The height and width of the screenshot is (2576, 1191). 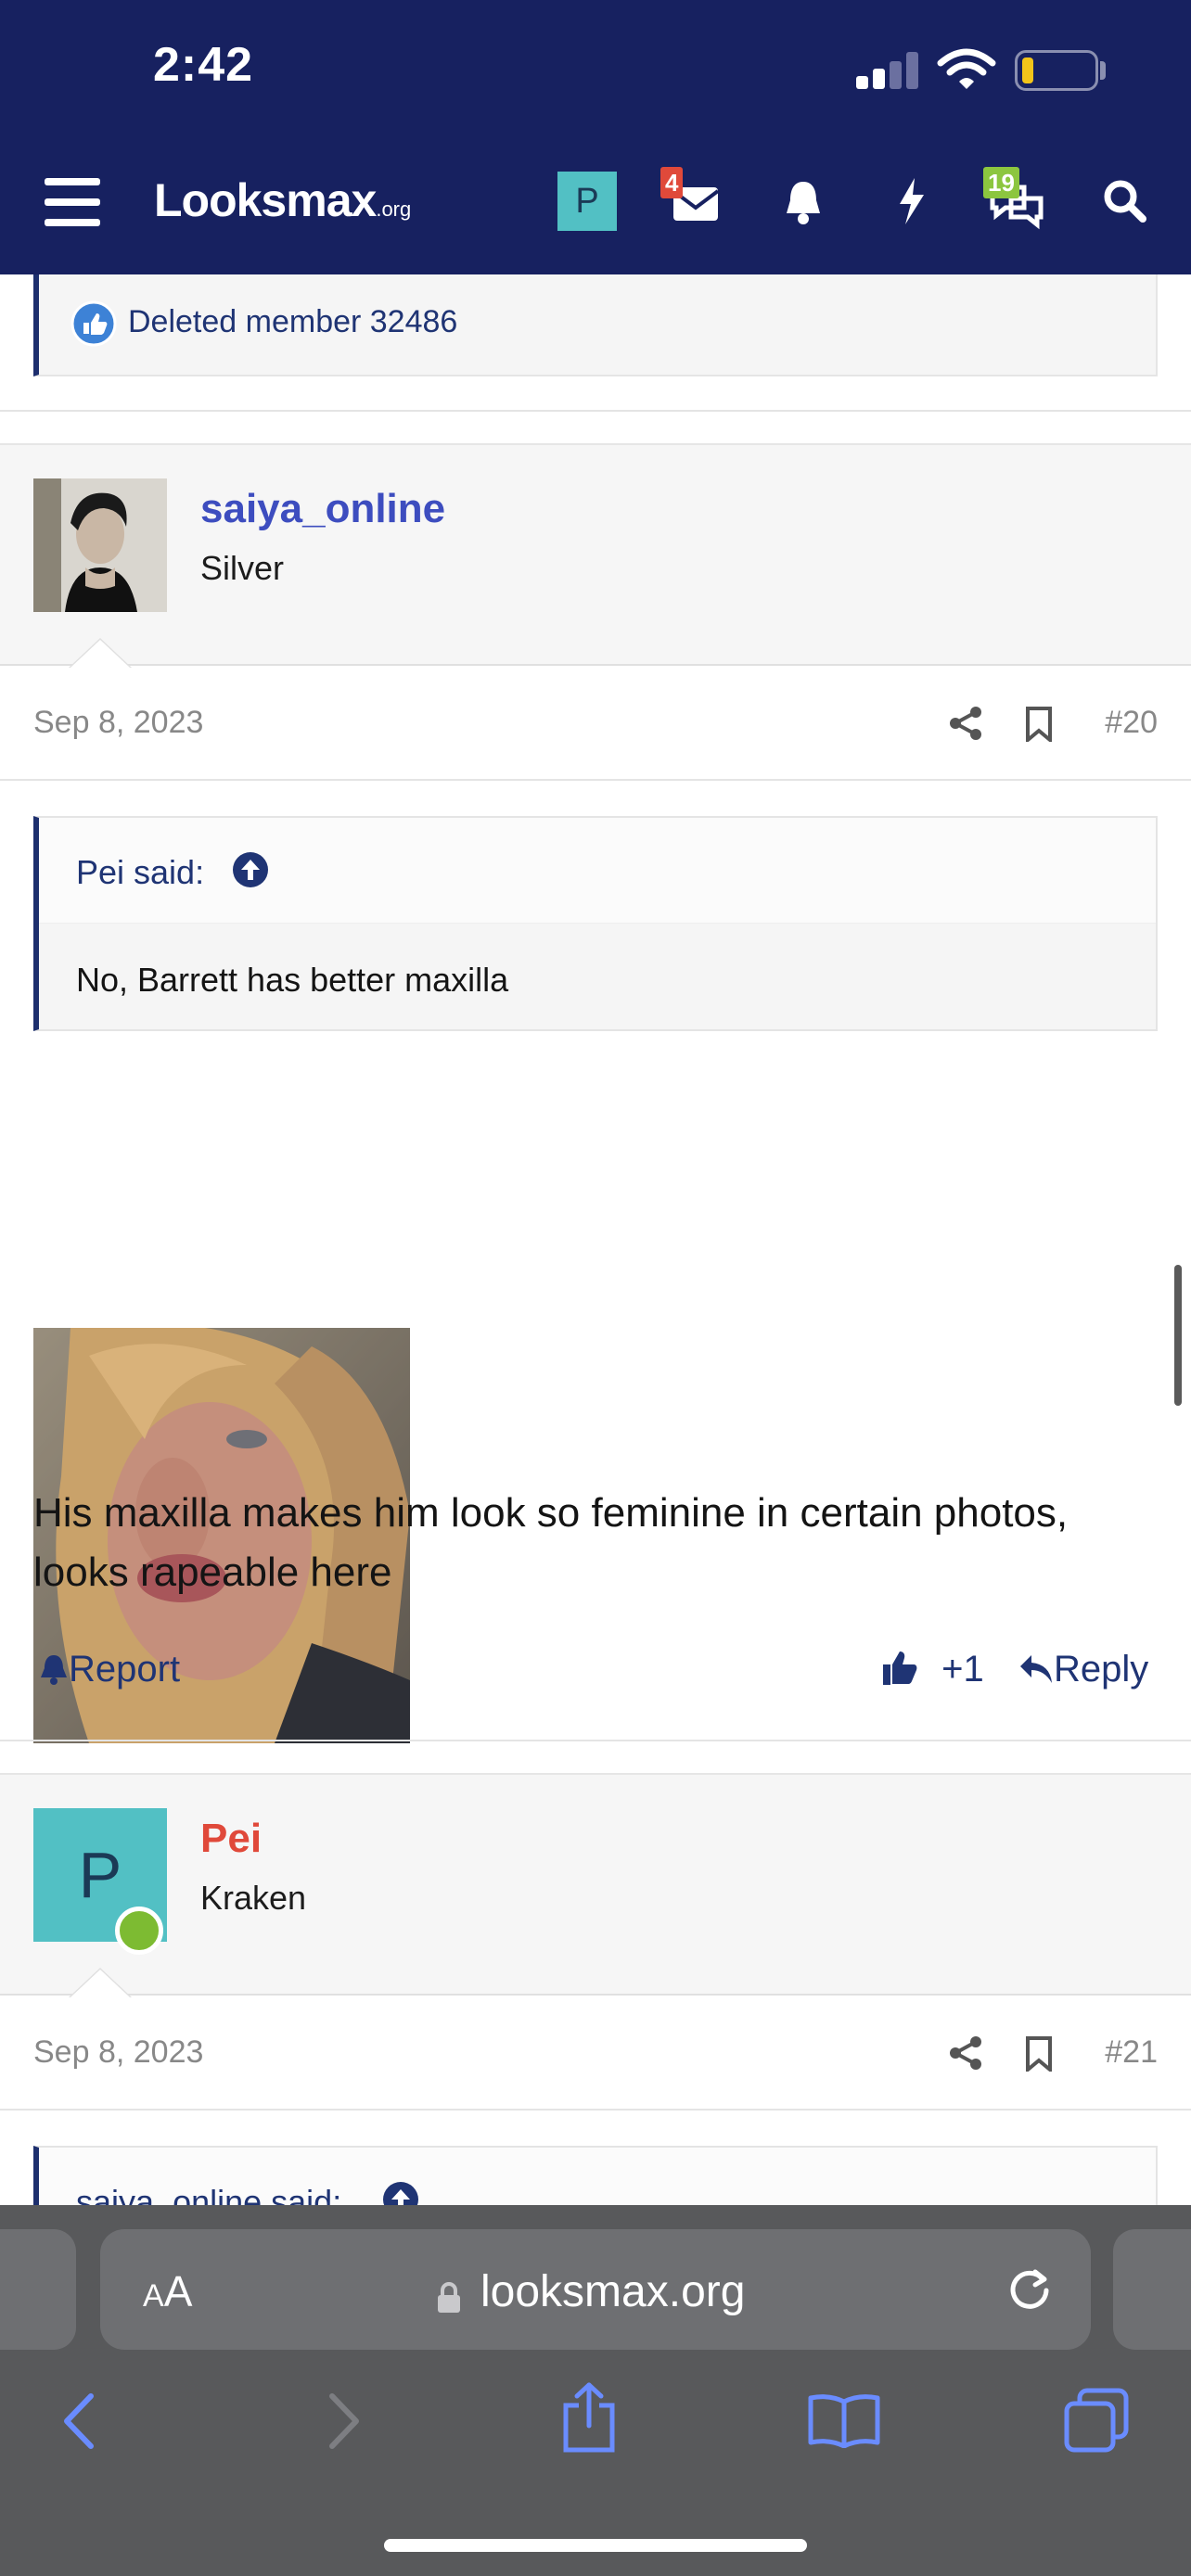 What do you see at coordinates (231, 1839) in the screenshot?
I see `author-name: Pei` at bounding box center [231, 1839].